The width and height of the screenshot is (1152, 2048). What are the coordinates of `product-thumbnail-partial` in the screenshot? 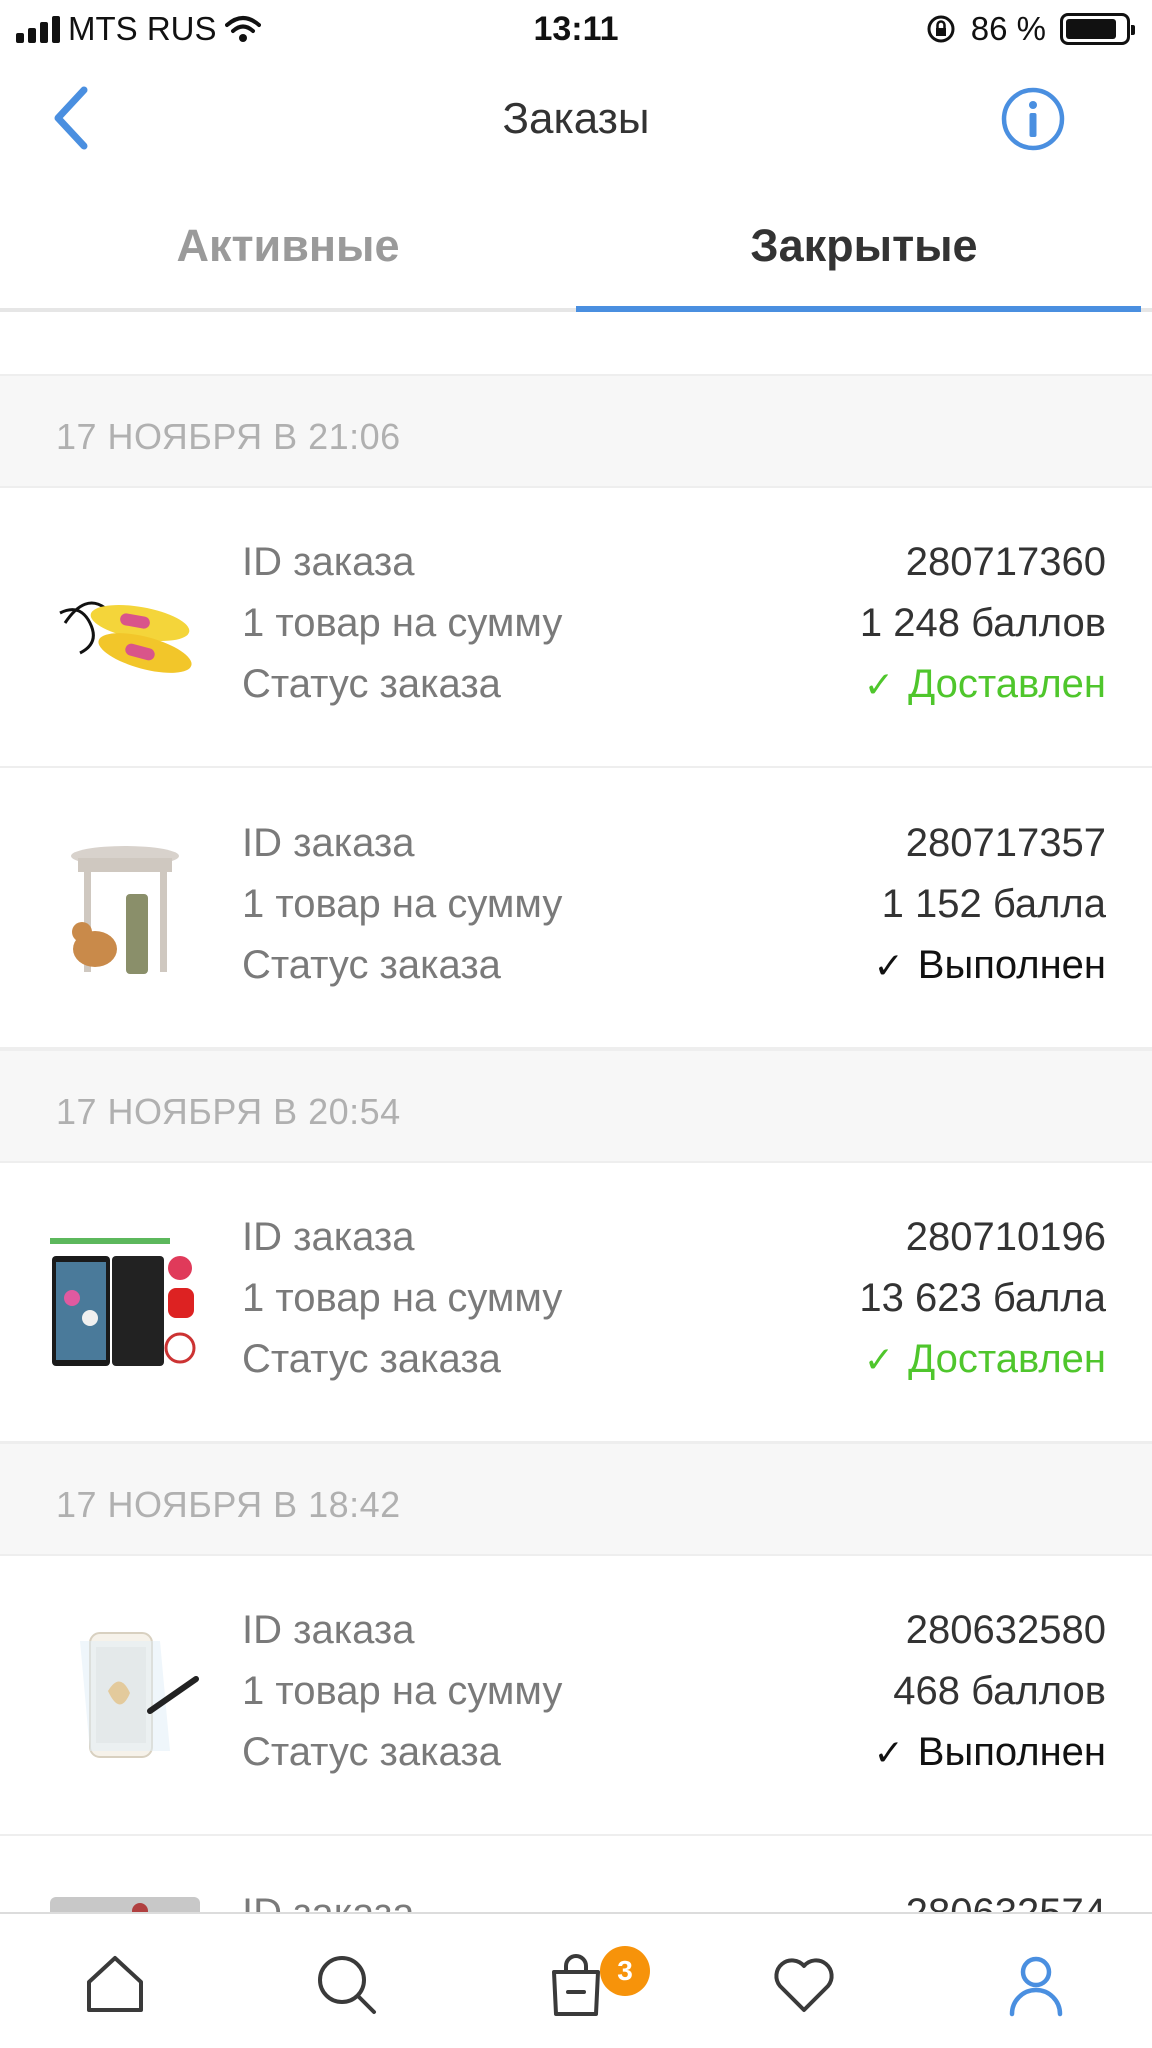 It's located at (125, 1904).